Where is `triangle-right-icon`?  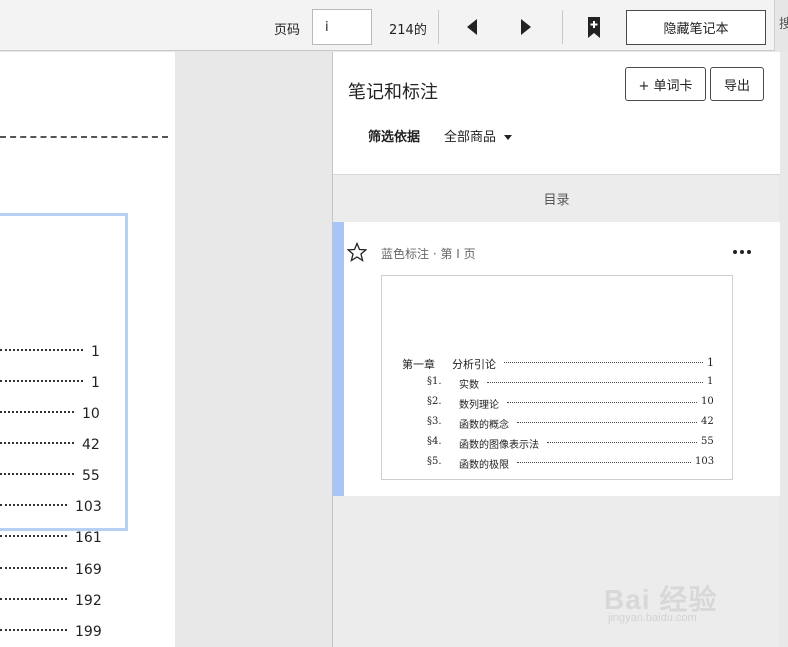
triangle-right-icon is located at coordinates (526, 27).